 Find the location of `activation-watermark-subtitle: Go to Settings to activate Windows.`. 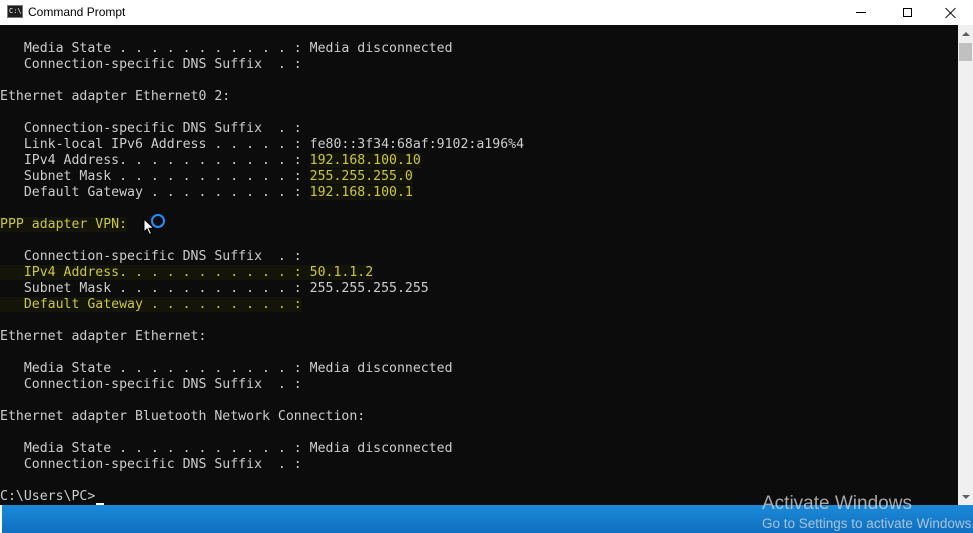

activation-watermark-subtitle: Go to Settings to activate Windows. is located at coordinates (867, 523).